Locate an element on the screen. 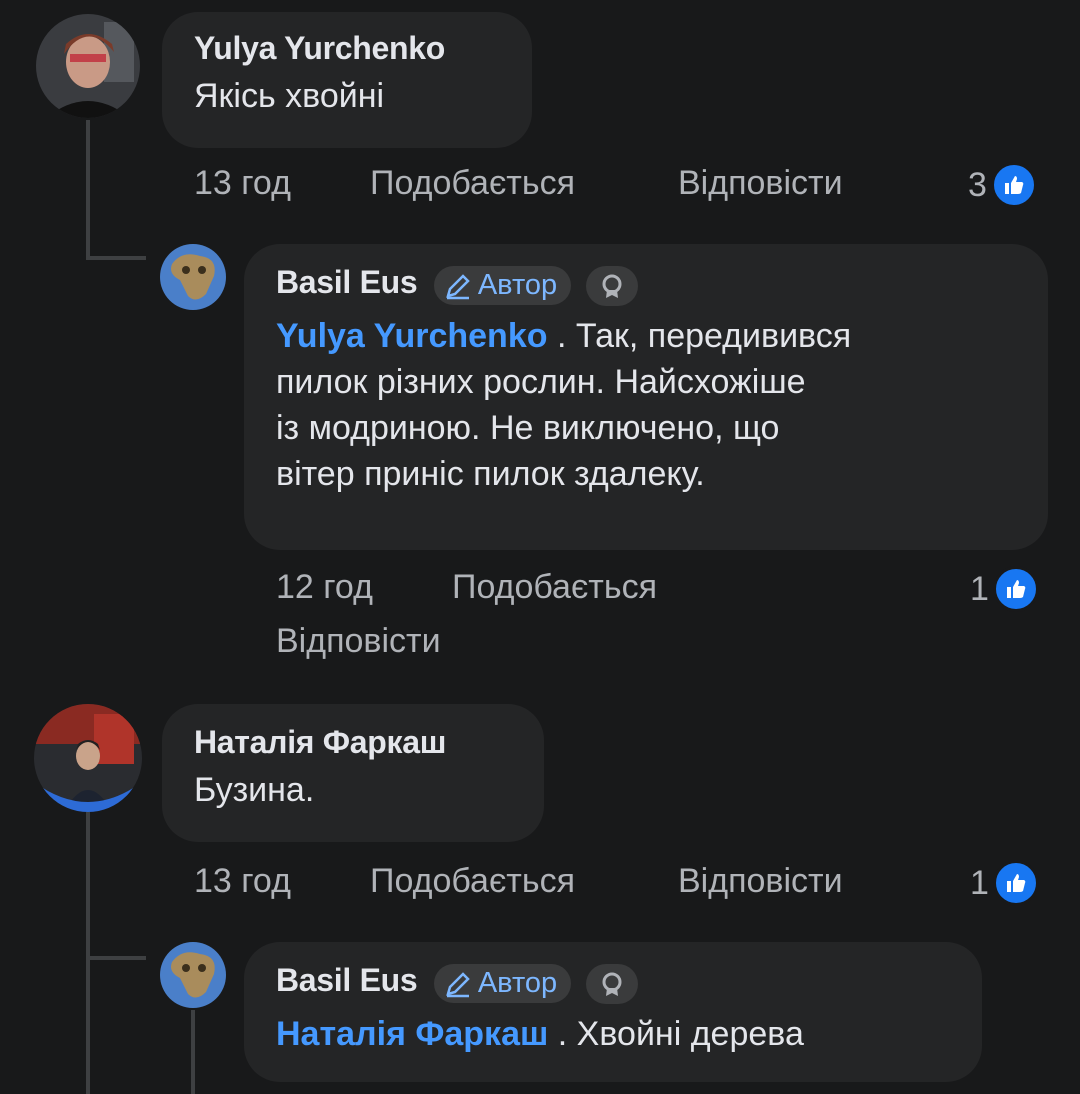 This screenshot has height=1094, width=1080. reaction-count: 3 is located at coordinates (1002, 185).